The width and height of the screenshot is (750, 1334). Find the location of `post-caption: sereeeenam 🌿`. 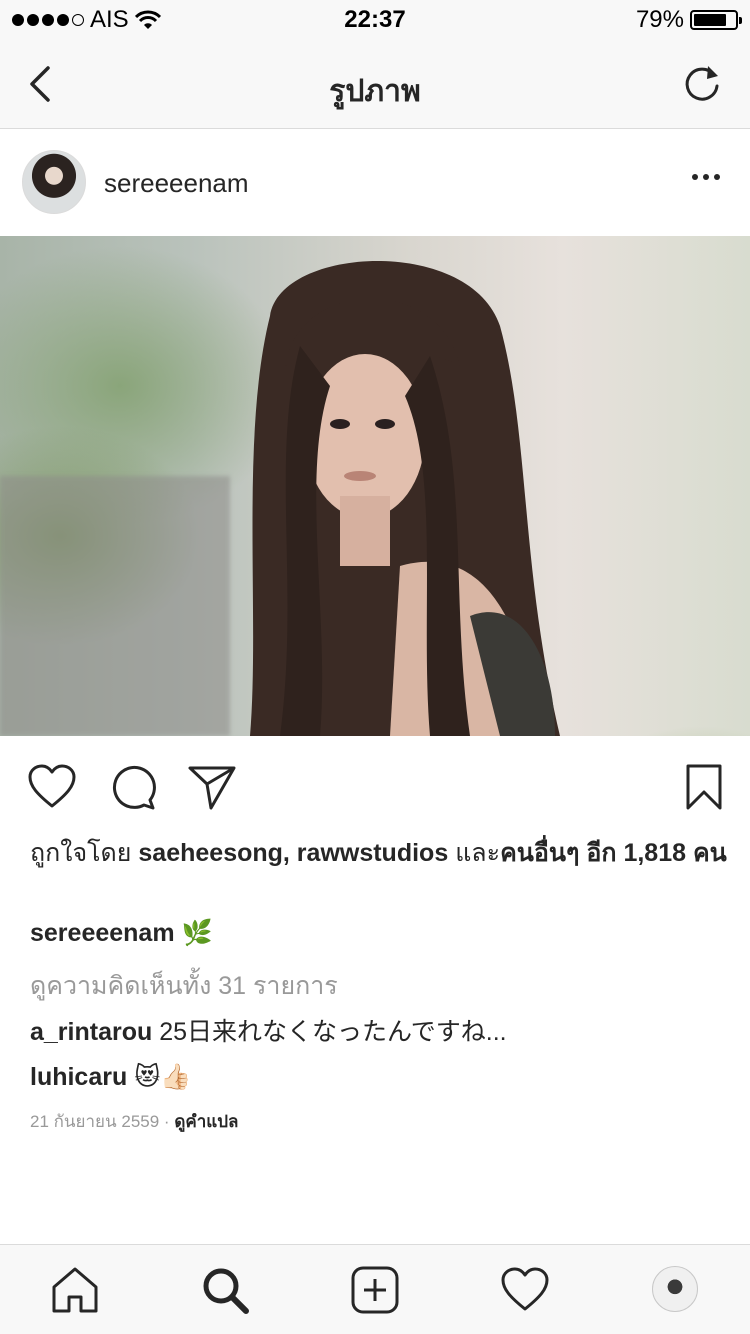

post-caption: sereeeenam 🌿 is located at coordinates (121, 933).